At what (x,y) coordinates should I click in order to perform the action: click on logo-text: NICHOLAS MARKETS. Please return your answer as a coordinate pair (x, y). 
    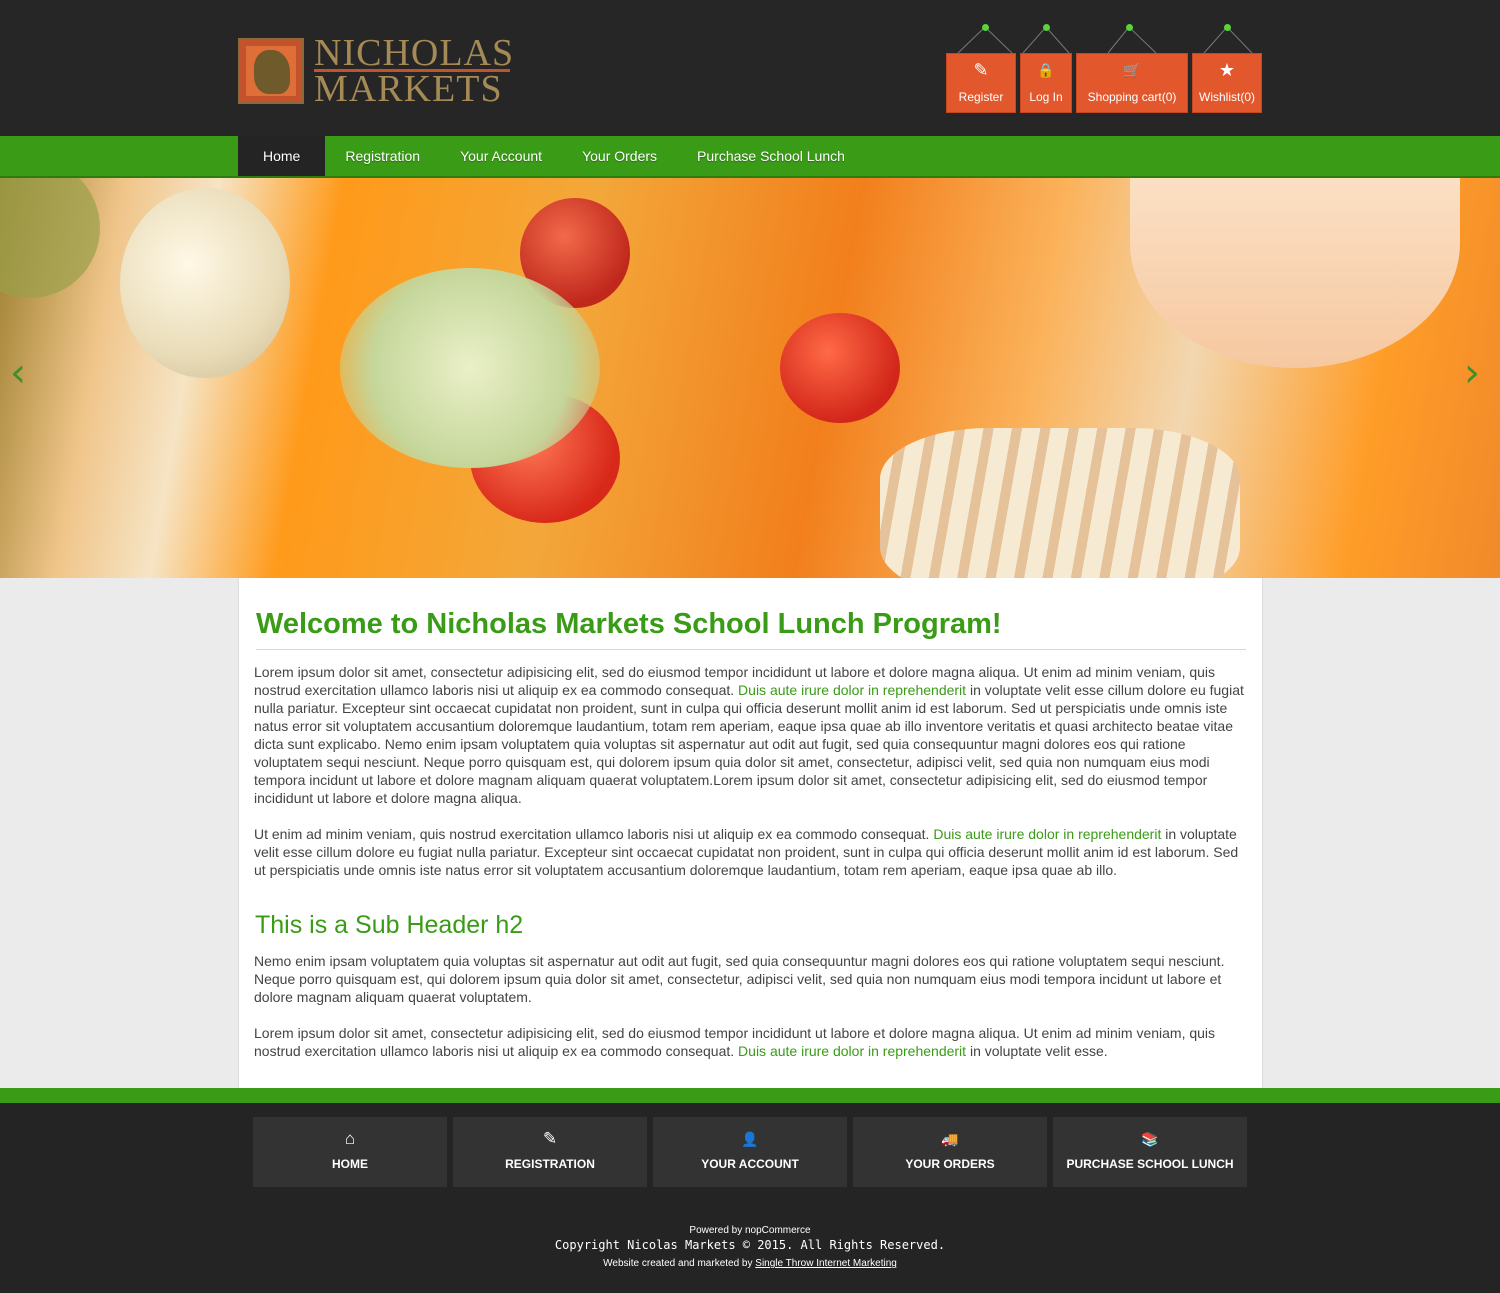
    Looking at the image, I should click on (414, 71).